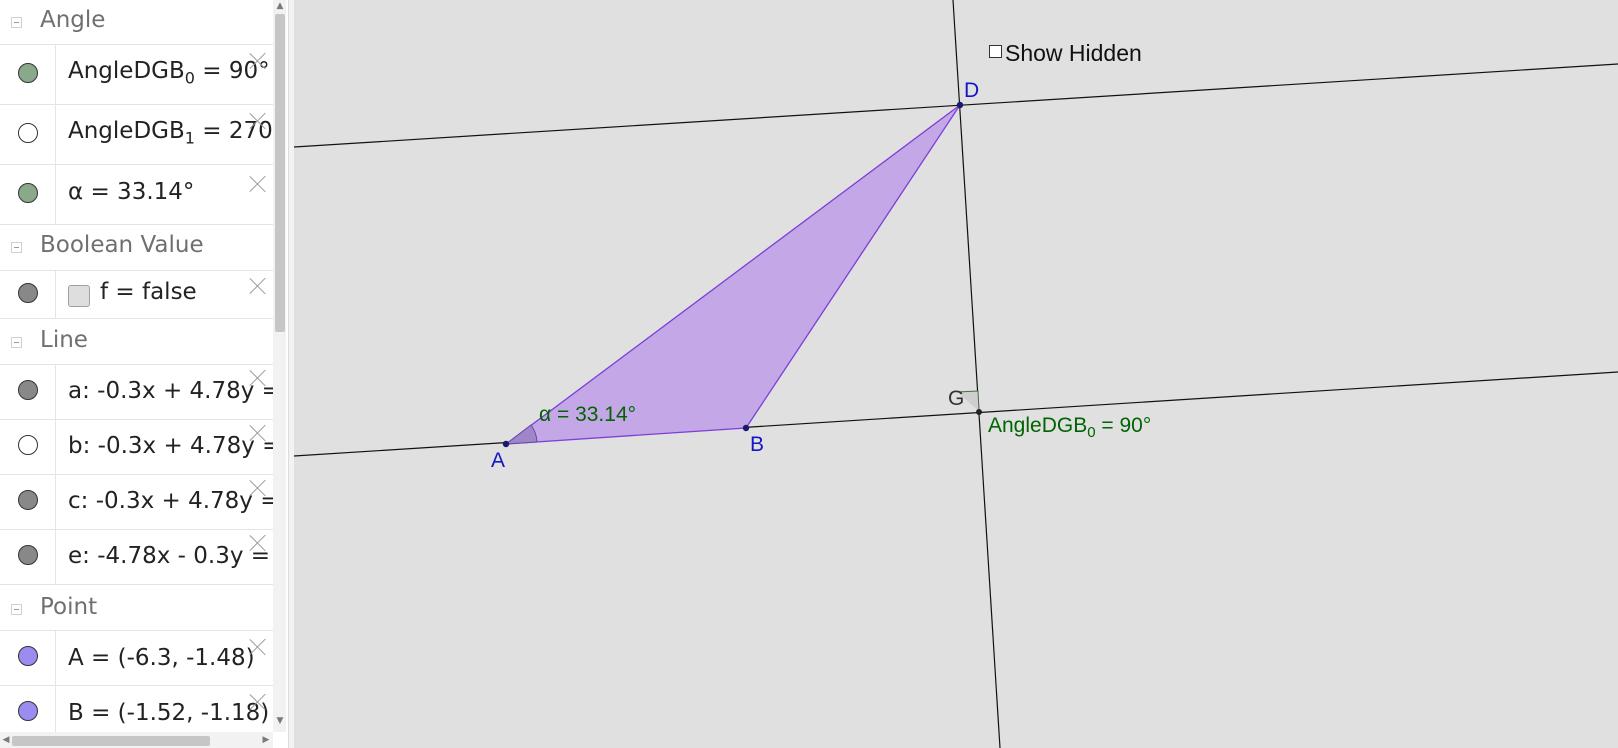  What do you see at coordinates (170, 391) in the screenshot?
I see `algebra-expression: a: -0.3x + 4.78y = -9` at bounding box center [170, 391].